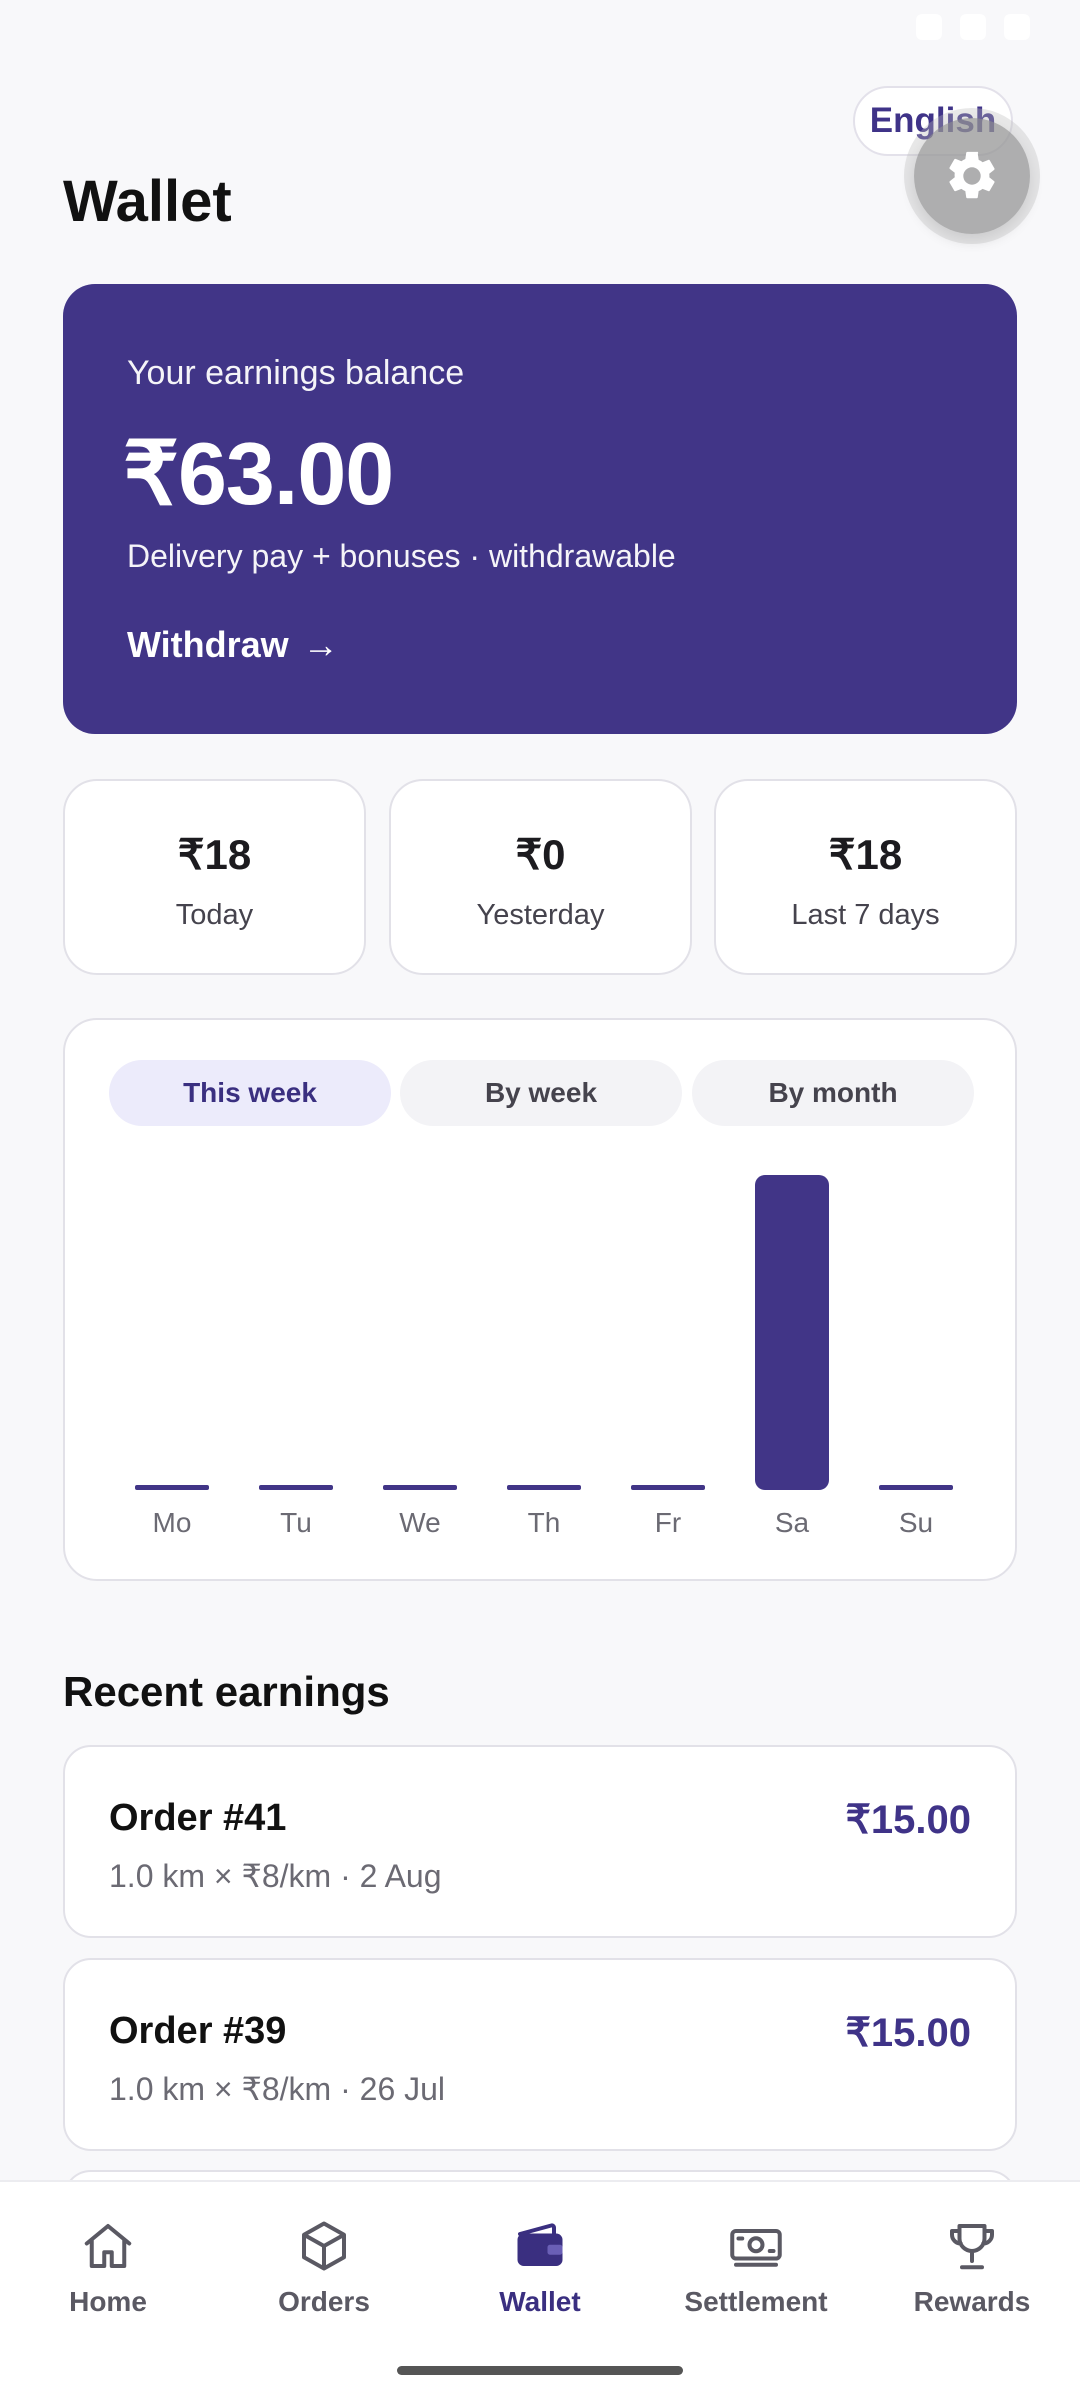 The width and height of the screenshot is (1080, 2402). I want to click on balance-subtitle: Delivery pay + bonuses · withdrawable, so click(401, 556).